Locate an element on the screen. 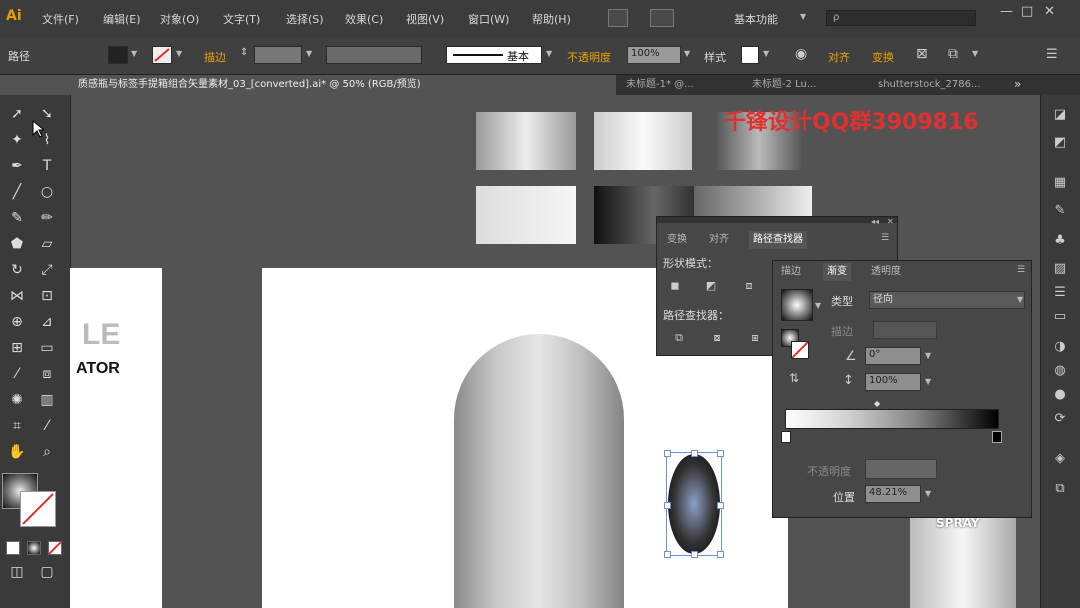  width-tool-icon: ⋈ is located at coordinates (17, 296).